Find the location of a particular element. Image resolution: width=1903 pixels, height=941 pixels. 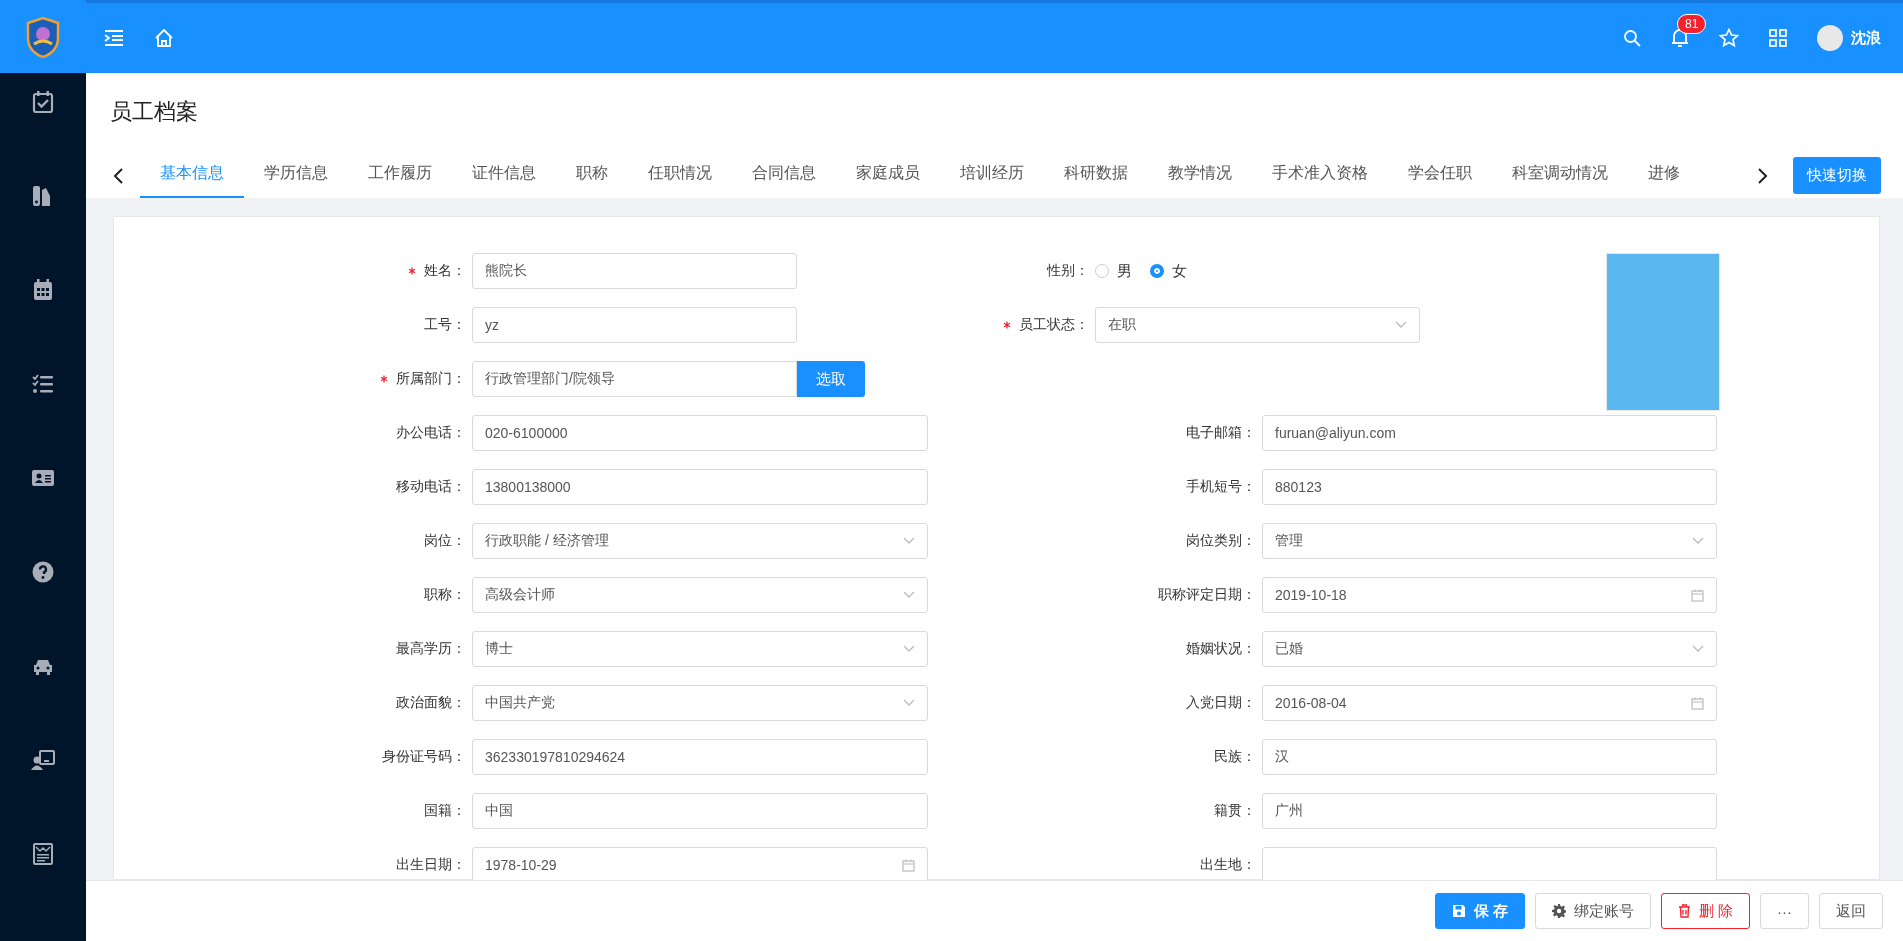

select-field: 行政职能 / 经济管理 is located at coordinates (700, 541).